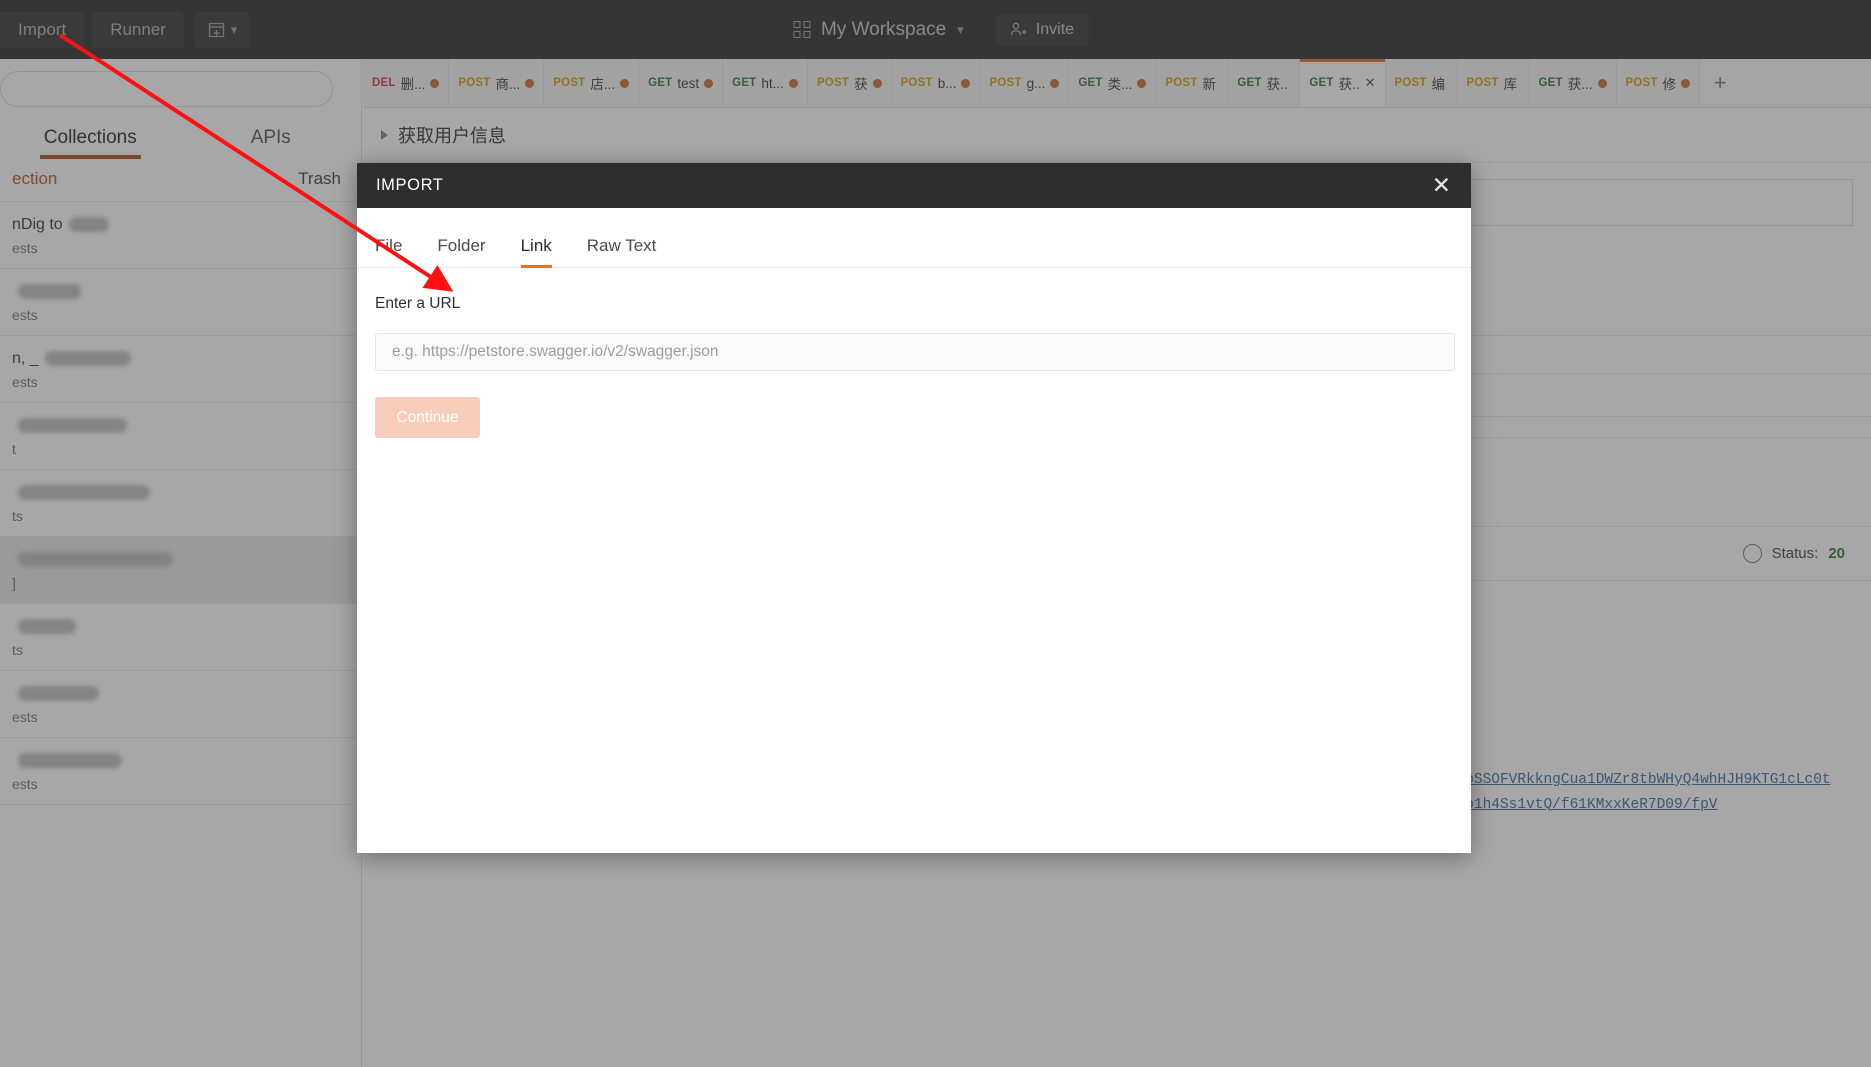 This screenshot has height=1067, width=1871. Describe the element at coordinates (427, 417) in the screenshot. I see `continue-button: Continue` at that location.